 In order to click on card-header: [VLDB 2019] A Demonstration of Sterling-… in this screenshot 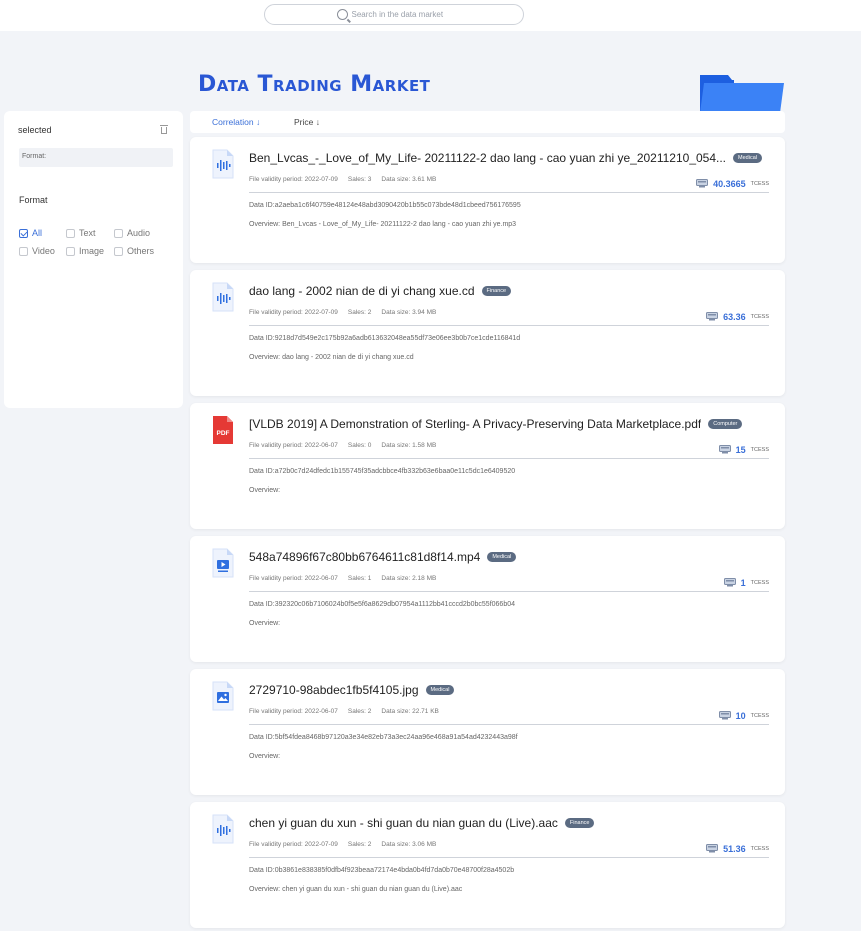, I will do `click(496, 424)`.